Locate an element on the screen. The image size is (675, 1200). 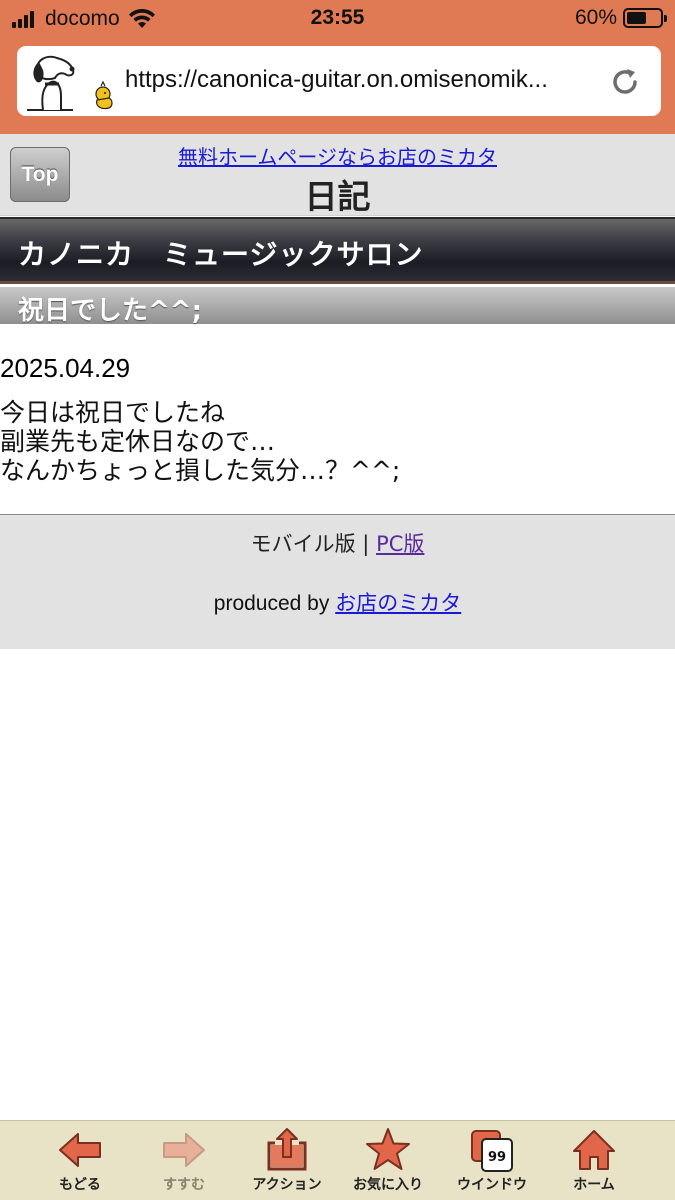
home-label: ホーム is located at coordinates (594, 1185).